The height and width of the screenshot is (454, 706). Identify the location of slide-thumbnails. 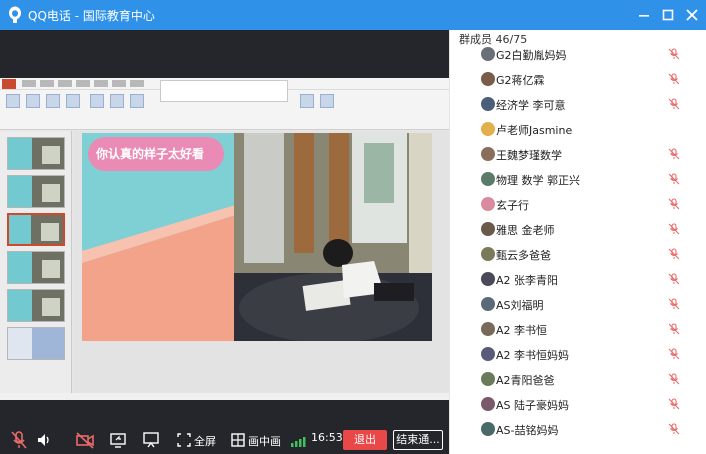
(36, 262).